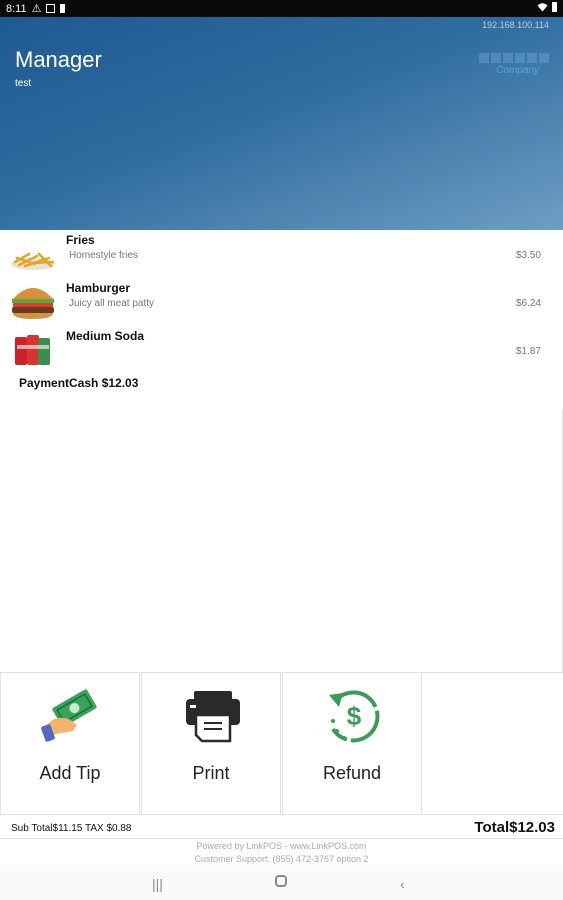  What do you see at coordinates (528, 351) in the screenshot?
I see `item-price: $1.87` at bounding box center [528, 351].